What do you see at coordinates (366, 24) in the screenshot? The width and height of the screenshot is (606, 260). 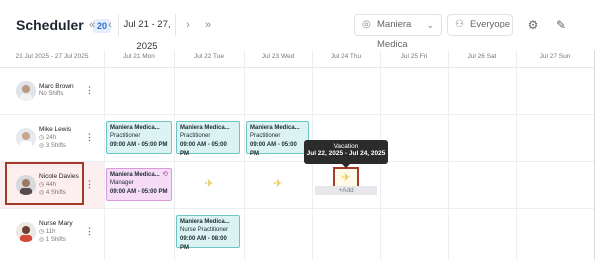 I see `pin-icon: ◎` at bounding box center [366, 24].